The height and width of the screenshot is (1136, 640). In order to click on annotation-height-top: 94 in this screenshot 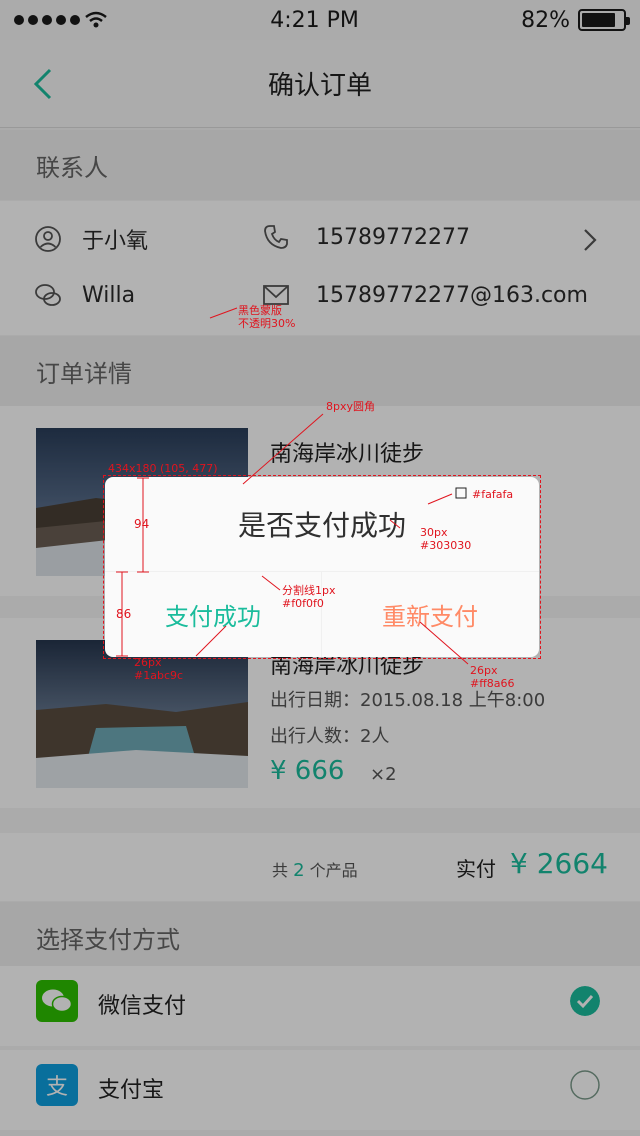, I will do `click(142, 524)`.